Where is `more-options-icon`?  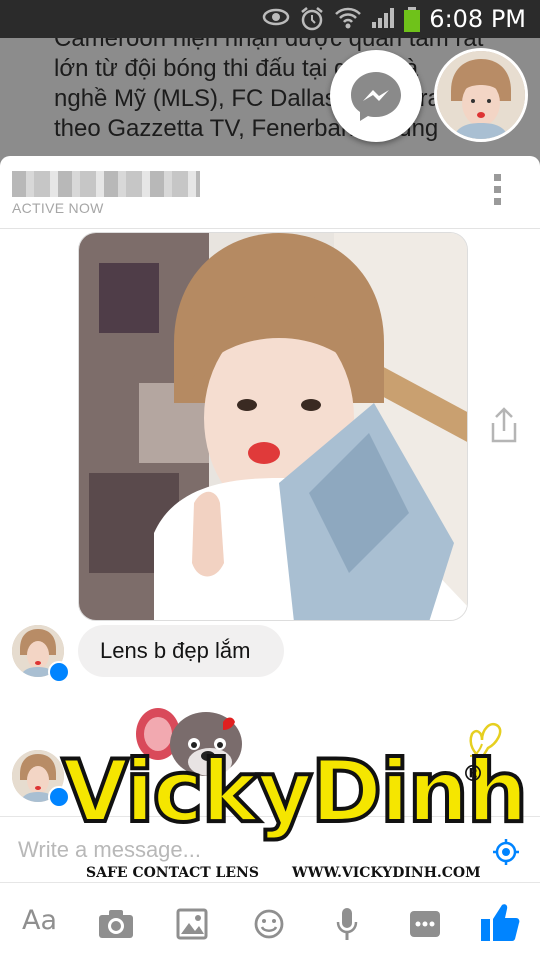
more-options-icon is located at coordinates (498, 192).